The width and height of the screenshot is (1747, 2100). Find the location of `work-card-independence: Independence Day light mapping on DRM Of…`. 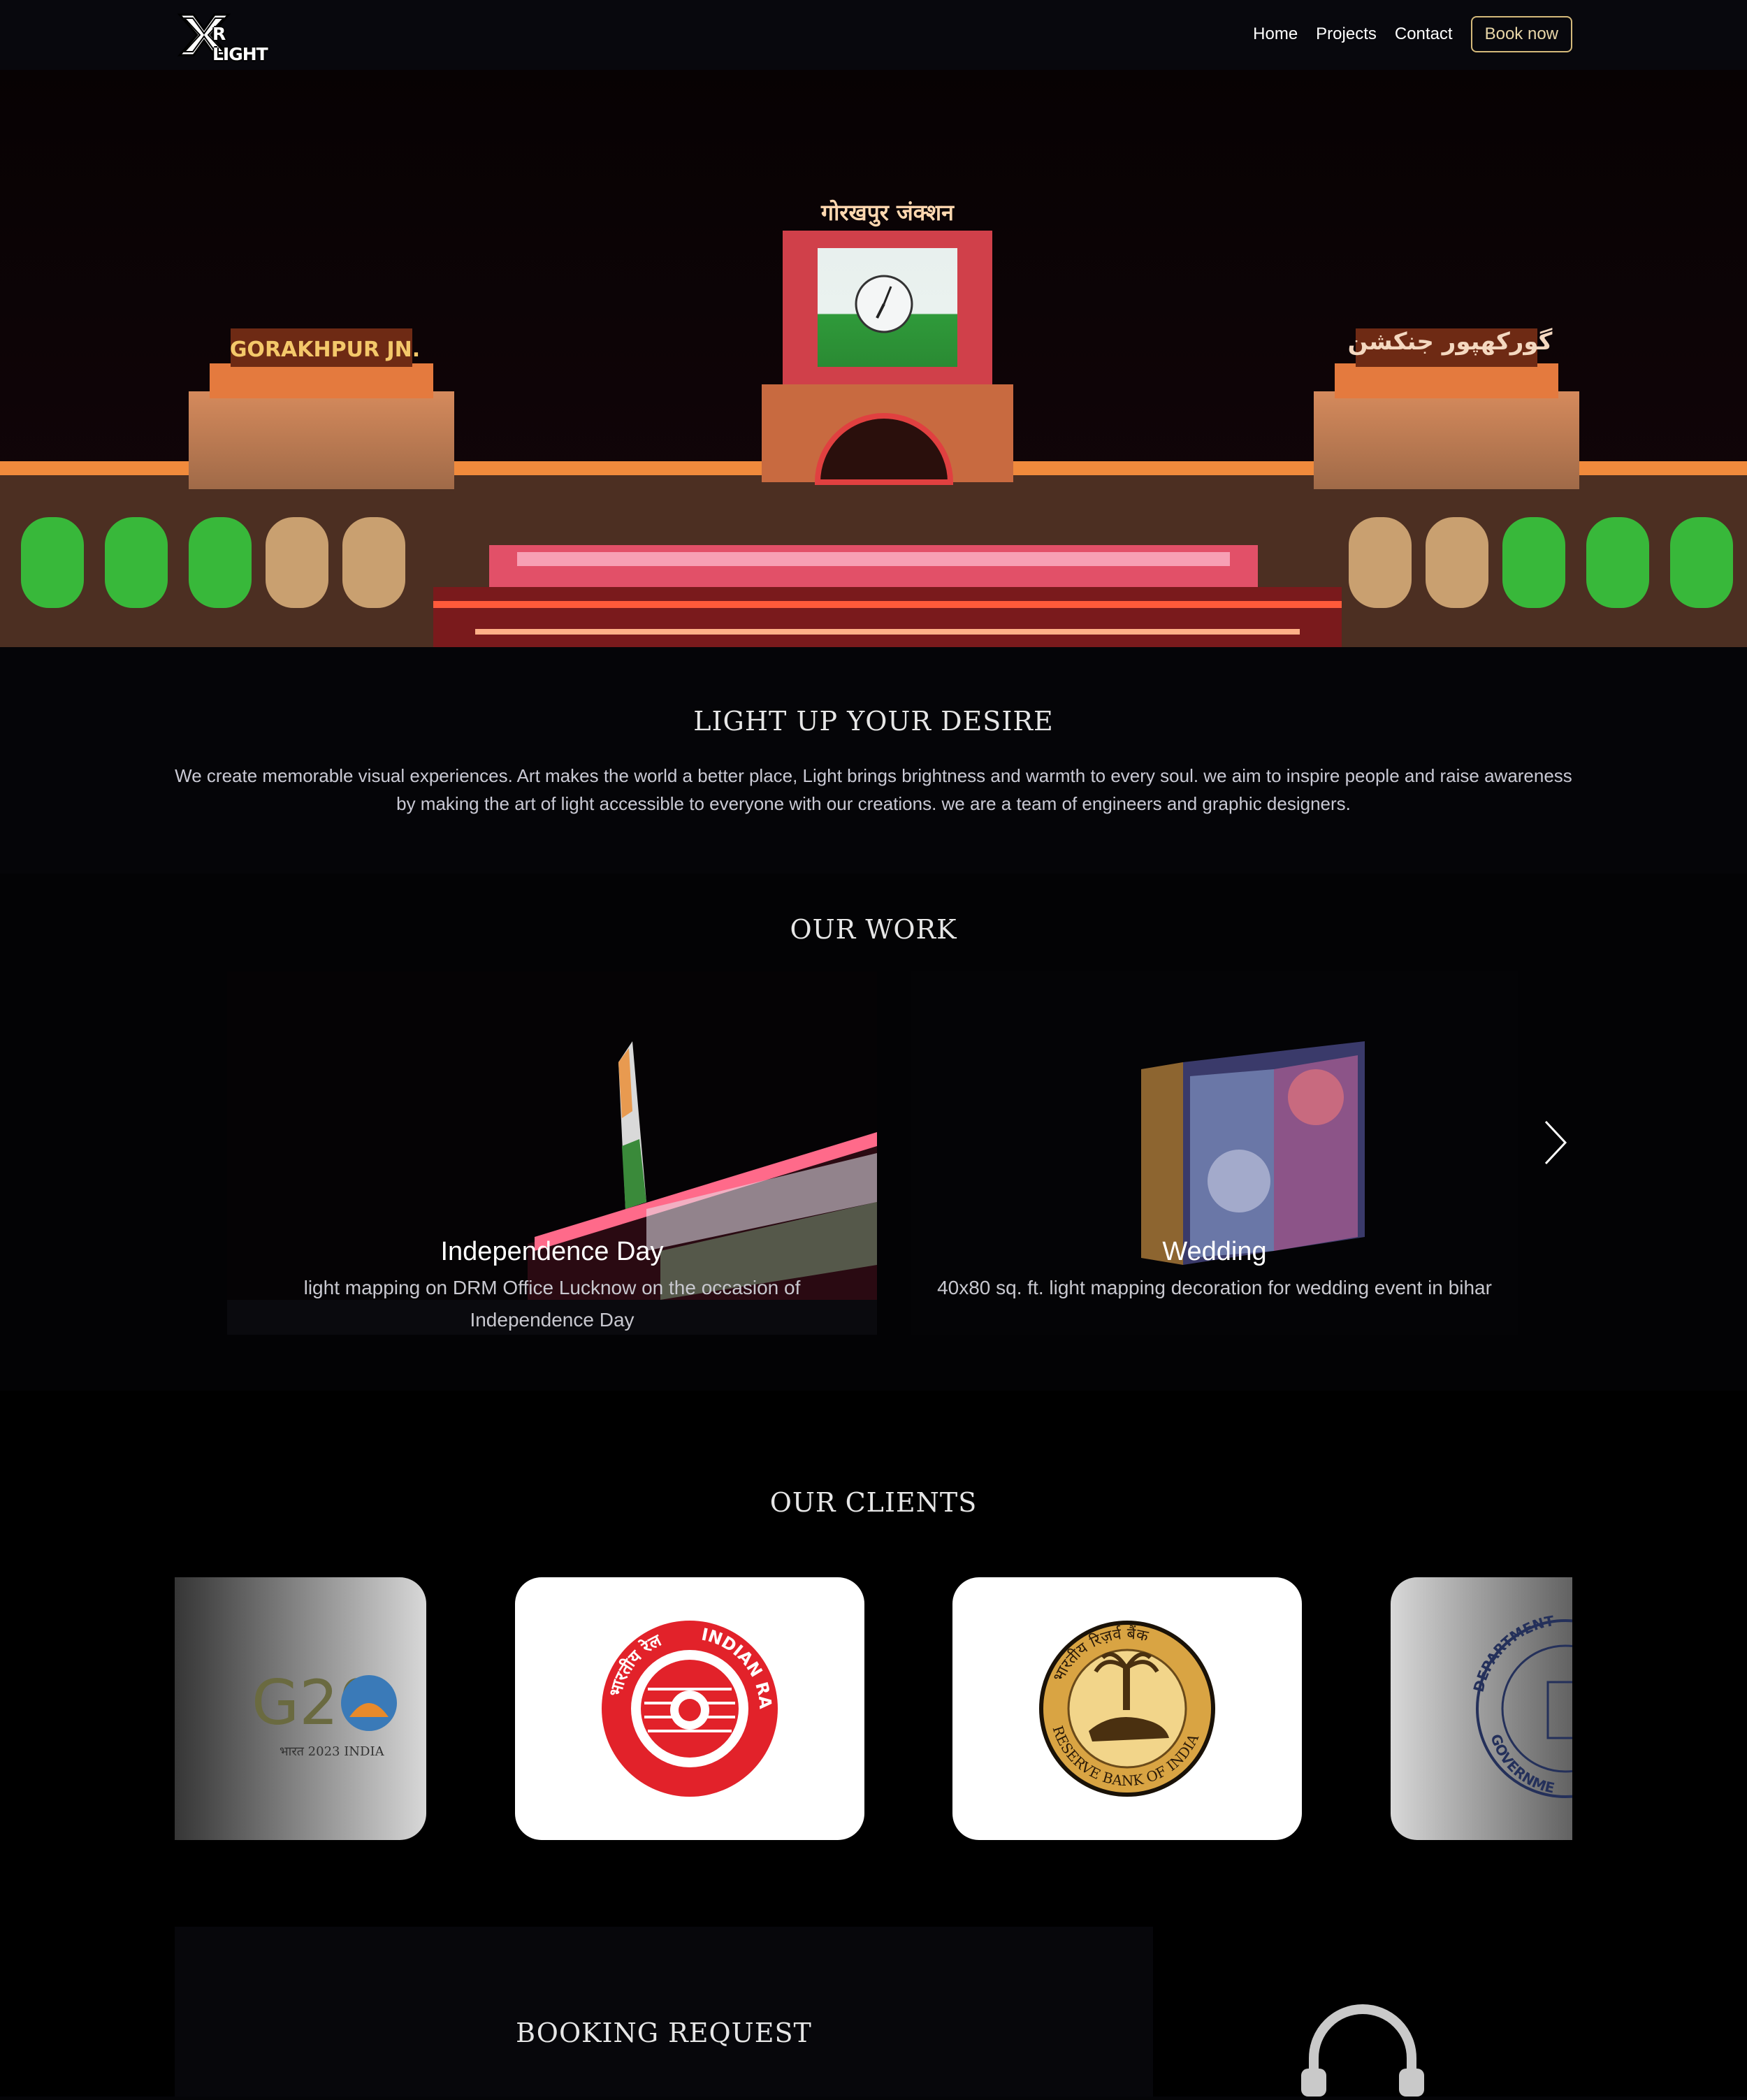

work-card-independence: Independence Day light mapping on DRM Of… is located at coordinates (552, 1153).